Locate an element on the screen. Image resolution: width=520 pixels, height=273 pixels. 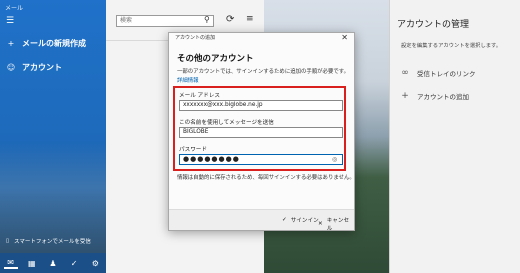
email-field: xxxxxxx@xxx.biglobe.ne.jp is located at coordinates (261, 105).